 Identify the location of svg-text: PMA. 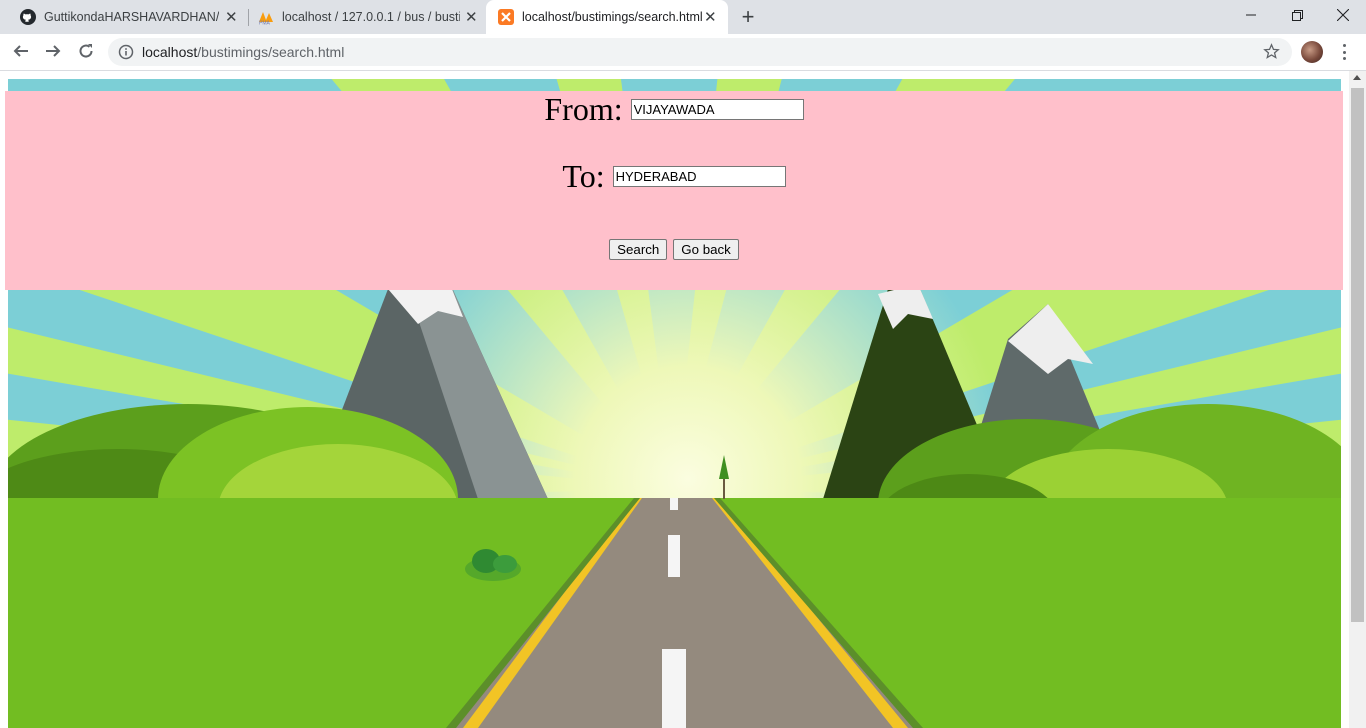
(265, 23).